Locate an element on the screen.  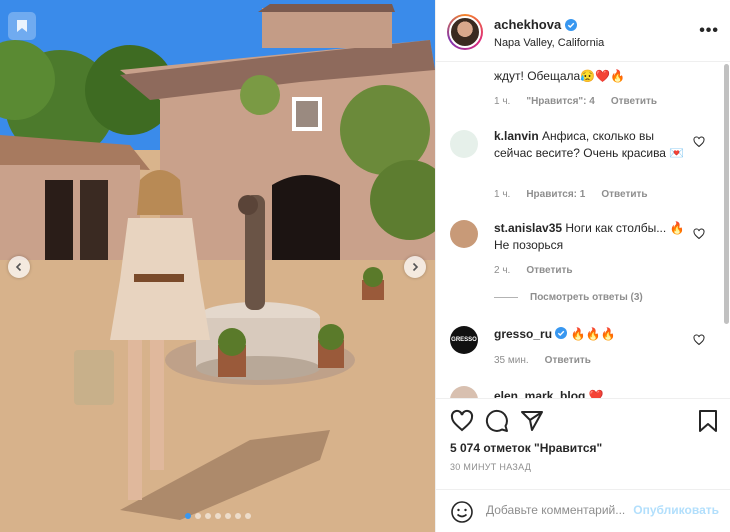
comment-meta: 2 ч. Ответить is located at coordinates (533, 270).